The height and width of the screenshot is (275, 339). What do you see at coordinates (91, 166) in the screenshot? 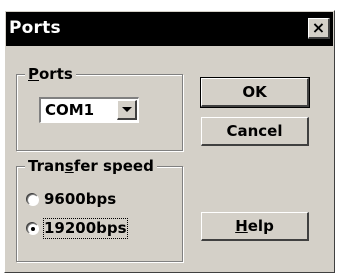
I see `transfer-speed-group-label: Transfer speed` at bounding box center [91, 166].